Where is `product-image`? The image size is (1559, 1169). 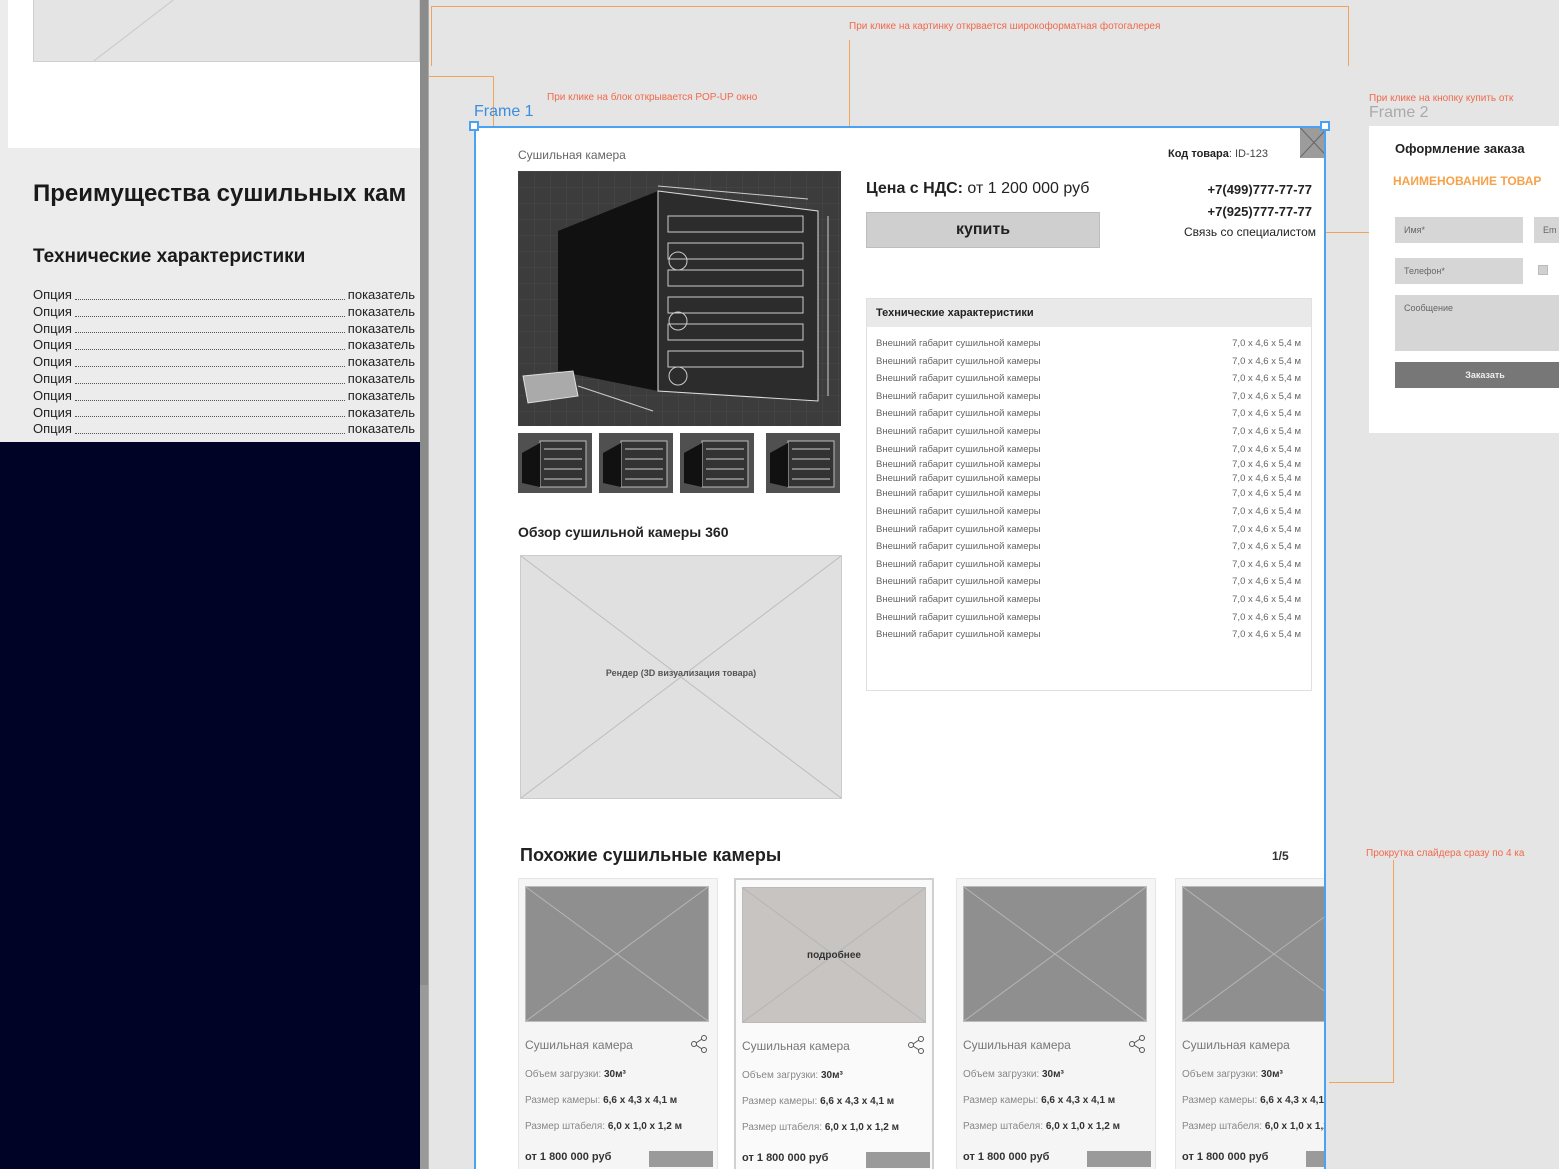
product-image is located at coordinates (679, 298).